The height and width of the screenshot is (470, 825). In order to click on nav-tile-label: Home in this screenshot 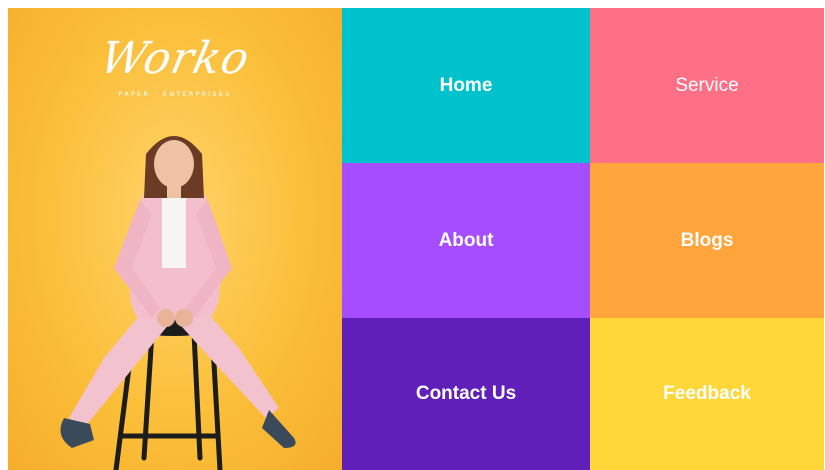, I will do `click(466, 85)`.